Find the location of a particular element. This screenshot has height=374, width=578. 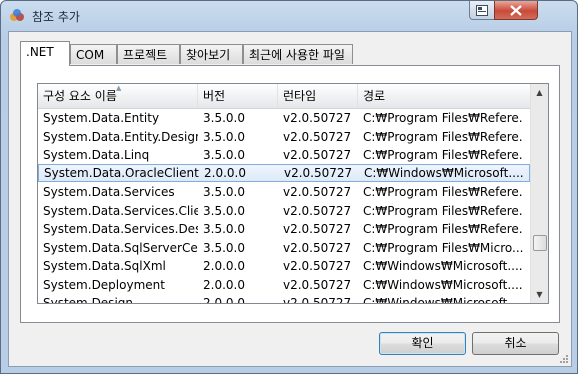

tab-com: COM is located at coordinates (93, 54).